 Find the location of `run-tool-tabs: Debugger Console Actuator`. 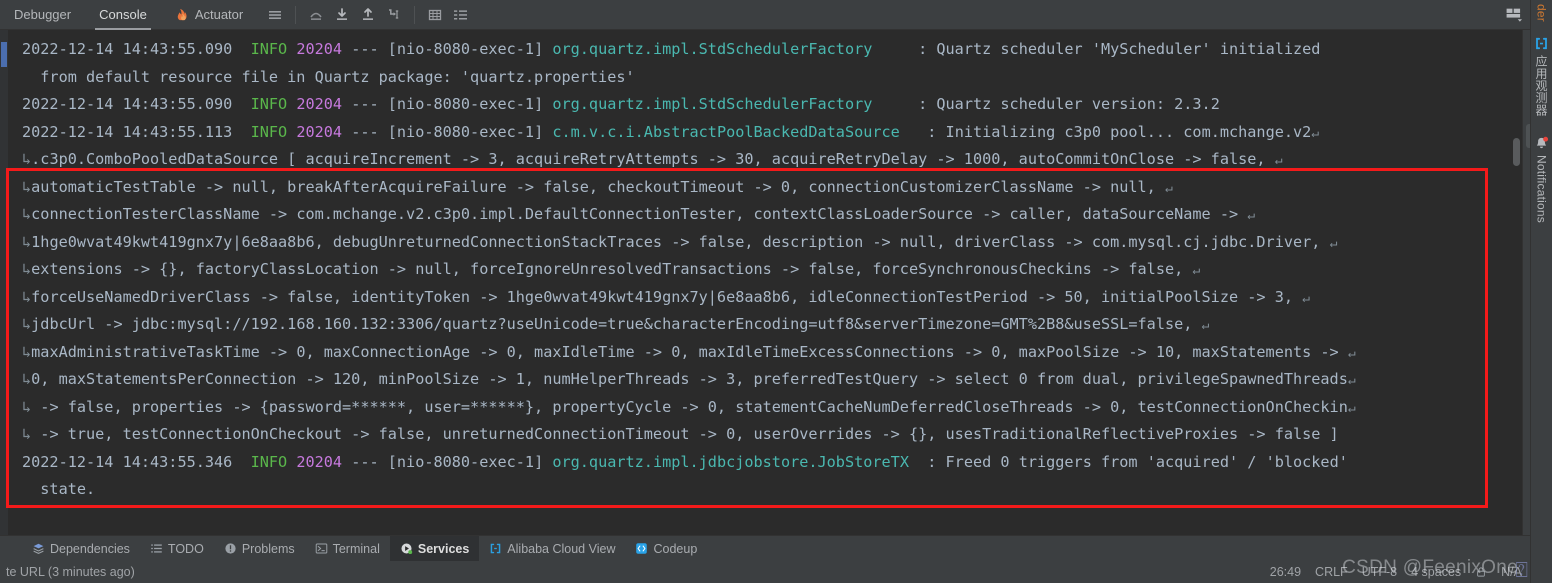

run-tool-tabs: Debugger Console Actuator is located at coordinates (236, 15).